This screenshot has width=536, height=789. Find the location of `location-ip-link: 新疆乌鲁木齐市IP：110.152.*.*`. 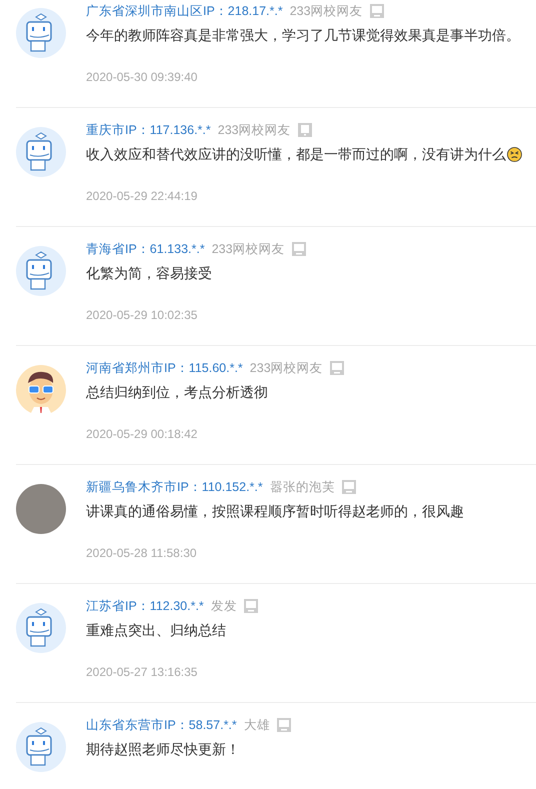

location-ip-link: 新疆乌鲁木齐市IP：110.152.*.* is located at coordinates (174, 487).